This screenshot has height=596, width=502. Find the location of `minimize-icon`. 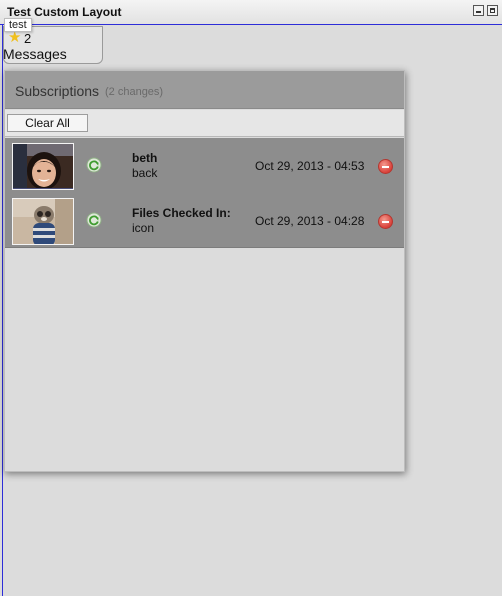

minimize-icon is located at coordinates (478, 10).